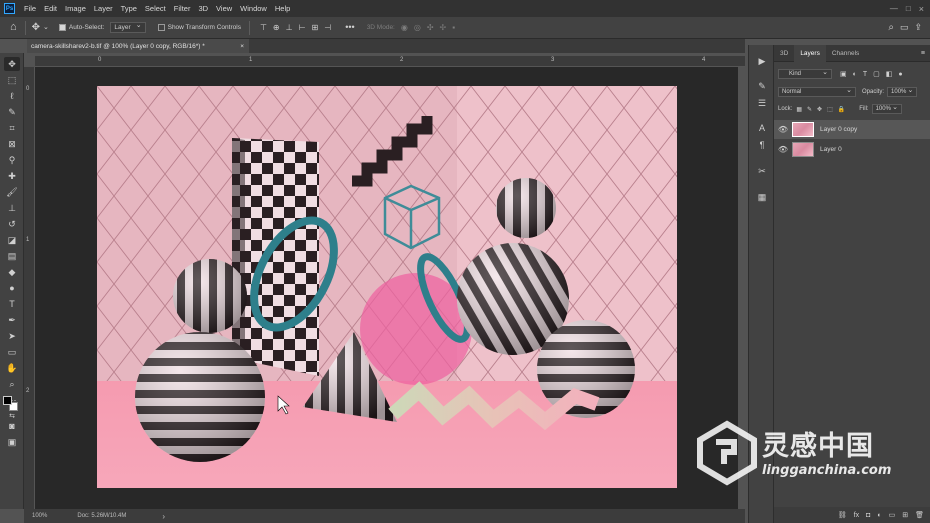 The height and width of the screenshot is (523, 930). I want to click on menu-help: Help, so click(282, 8).